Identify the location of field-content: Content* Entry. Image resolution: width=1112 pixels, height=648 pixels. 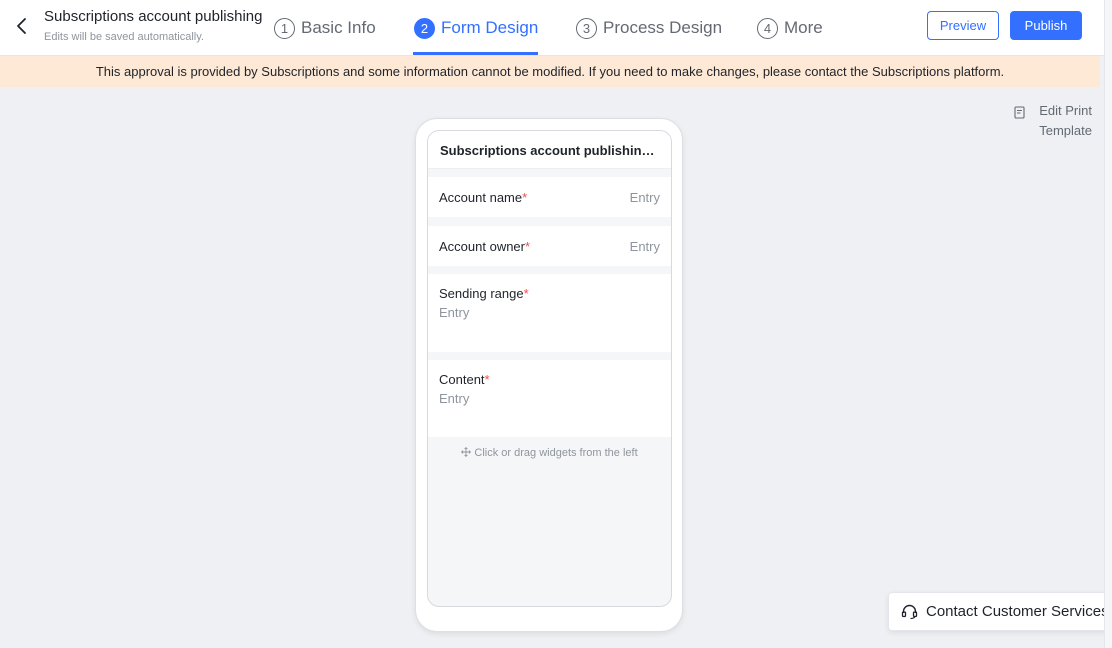
(549, 398).